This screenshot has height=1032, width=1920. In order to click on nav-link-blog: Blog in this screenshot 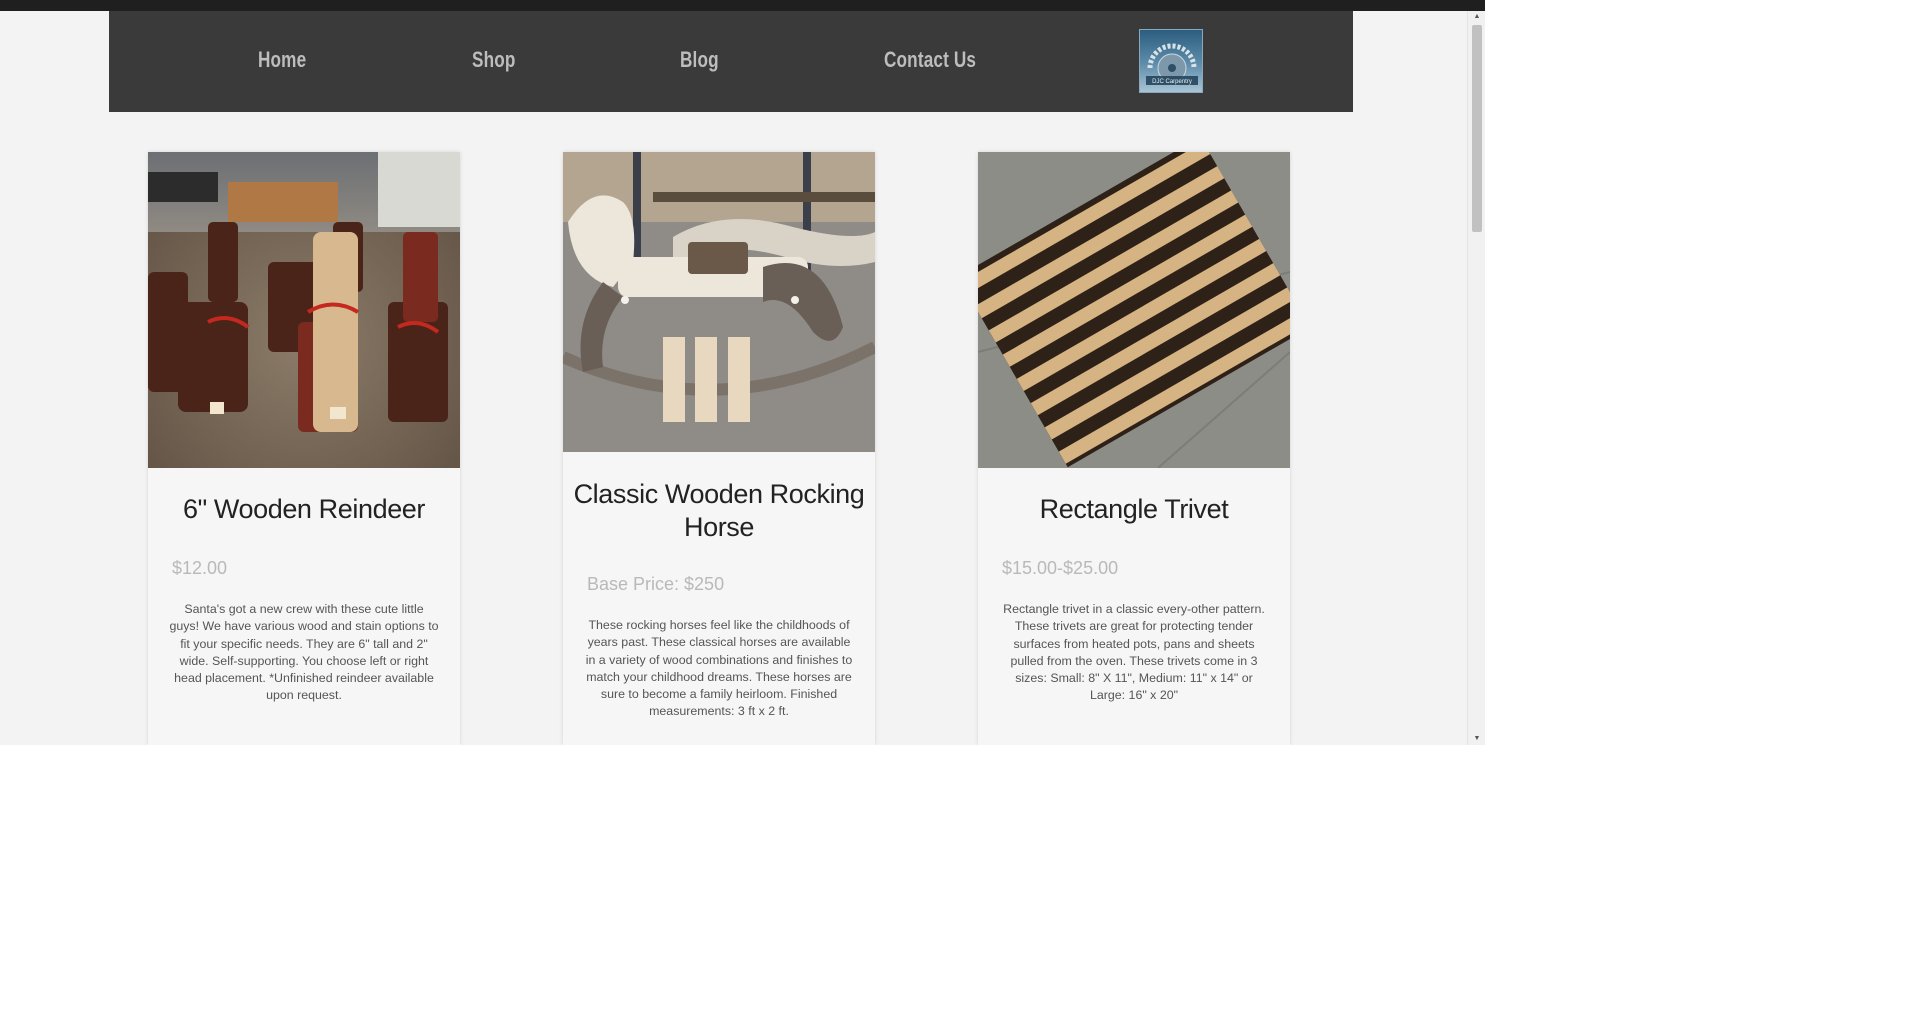, I will do `click(699, 60)`.